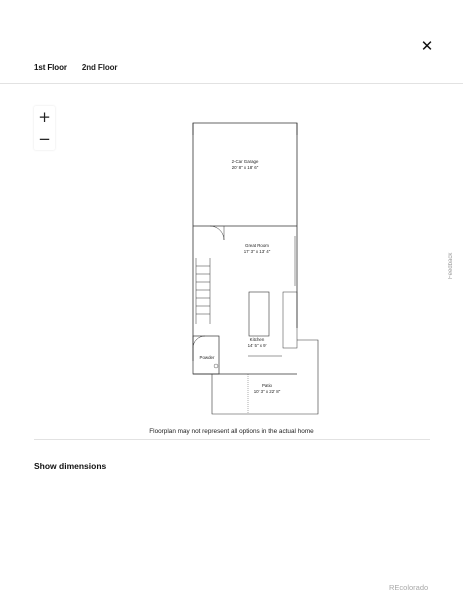  What do you see at coordinates (232, 439) in the screenshot?
I see `section-divider` at bounding box center [232, 439].